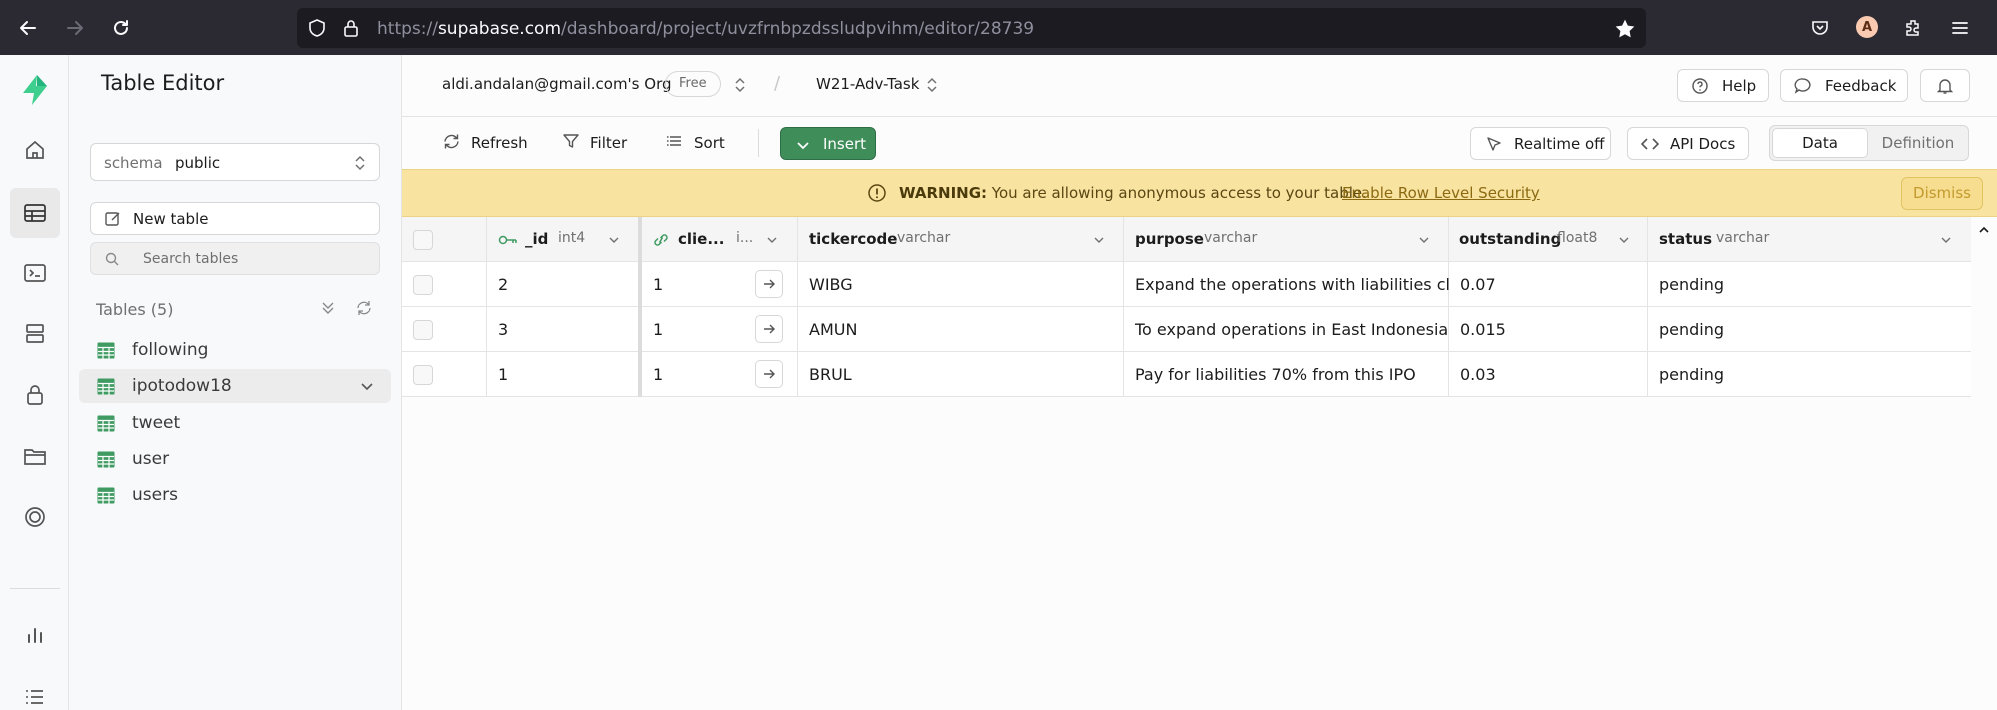  Describe the element at coordinates (1286, 239) in the screenshot. I see `column-header-purpose: purpose varchar` at that location.